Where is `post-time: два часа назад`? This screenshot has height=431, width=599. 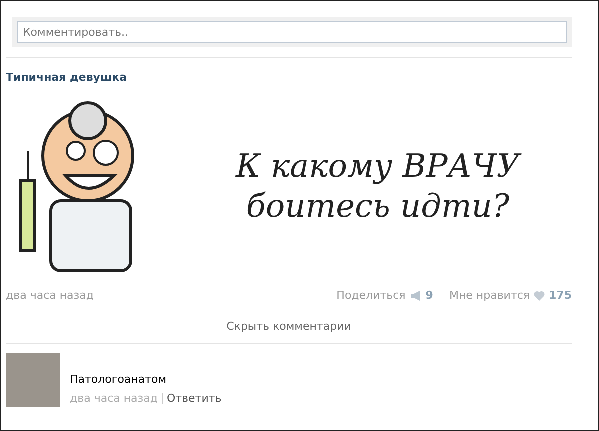
post-time: два часа назад is located at coordinates (50, 295).